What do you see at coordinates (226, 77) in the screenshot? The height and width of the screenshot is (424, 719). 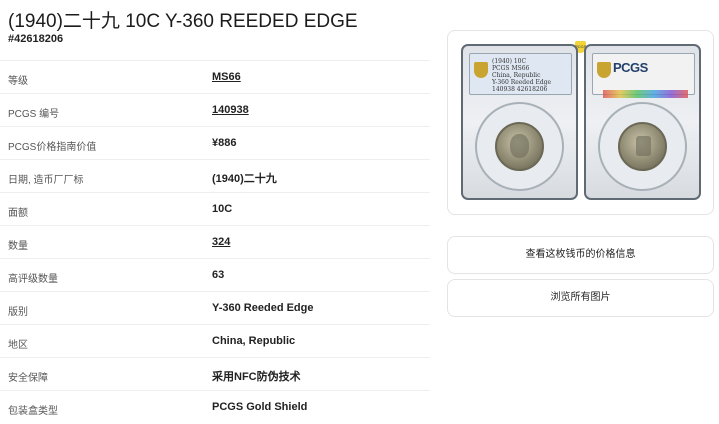 I see `grade-link: MS66` at bounding box center [226, 77].